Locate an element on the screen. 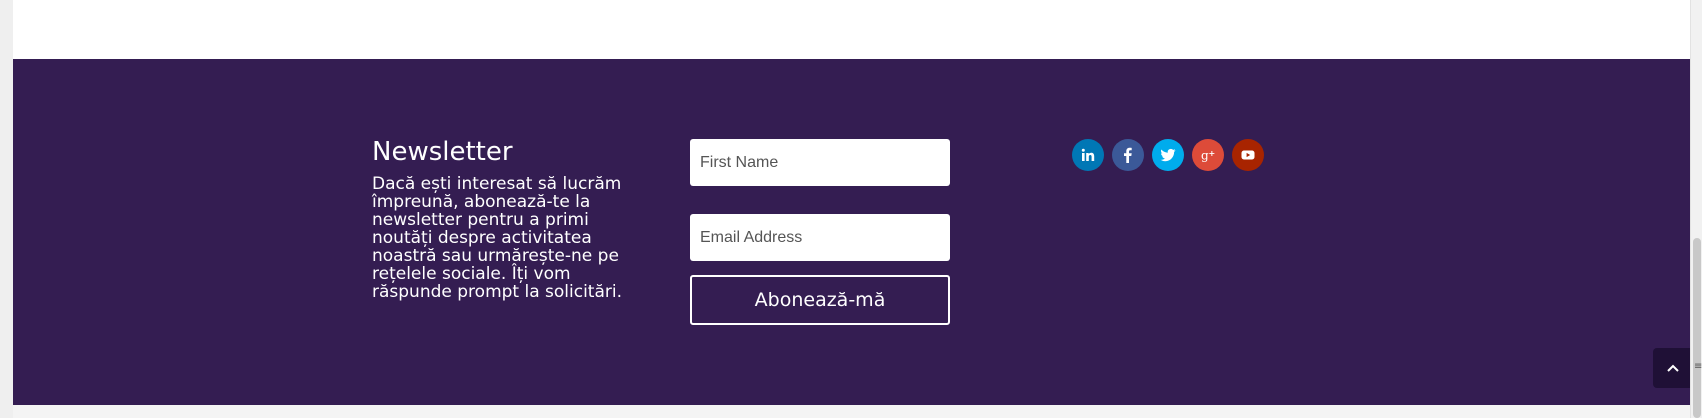 This screenshot has width=1702, height=418. scrollbar-thumb is located at coordinates (1697, 328).